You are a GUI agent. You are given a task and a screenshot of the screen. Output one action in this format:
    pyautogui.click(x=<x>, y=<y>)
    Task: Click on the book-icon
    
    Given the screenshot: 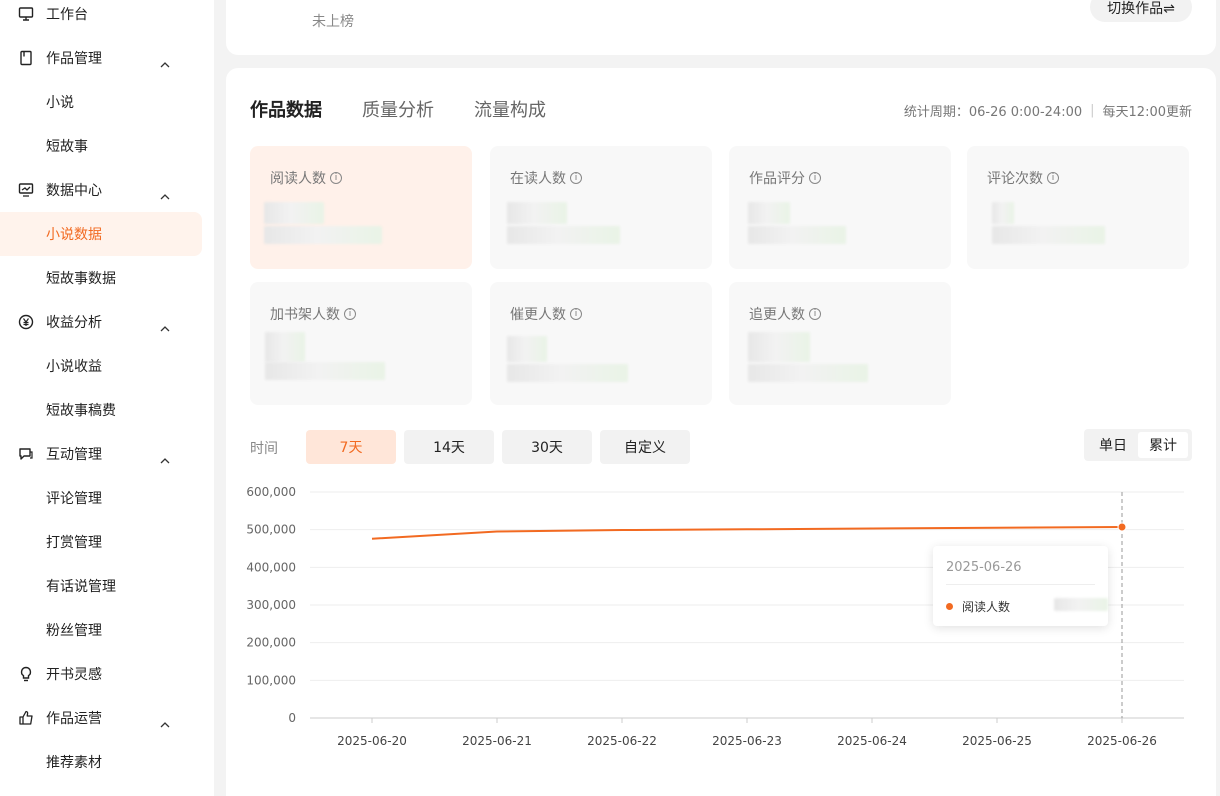 What is the action you would take?
    pyautogui.click(x=26, y=58)
    